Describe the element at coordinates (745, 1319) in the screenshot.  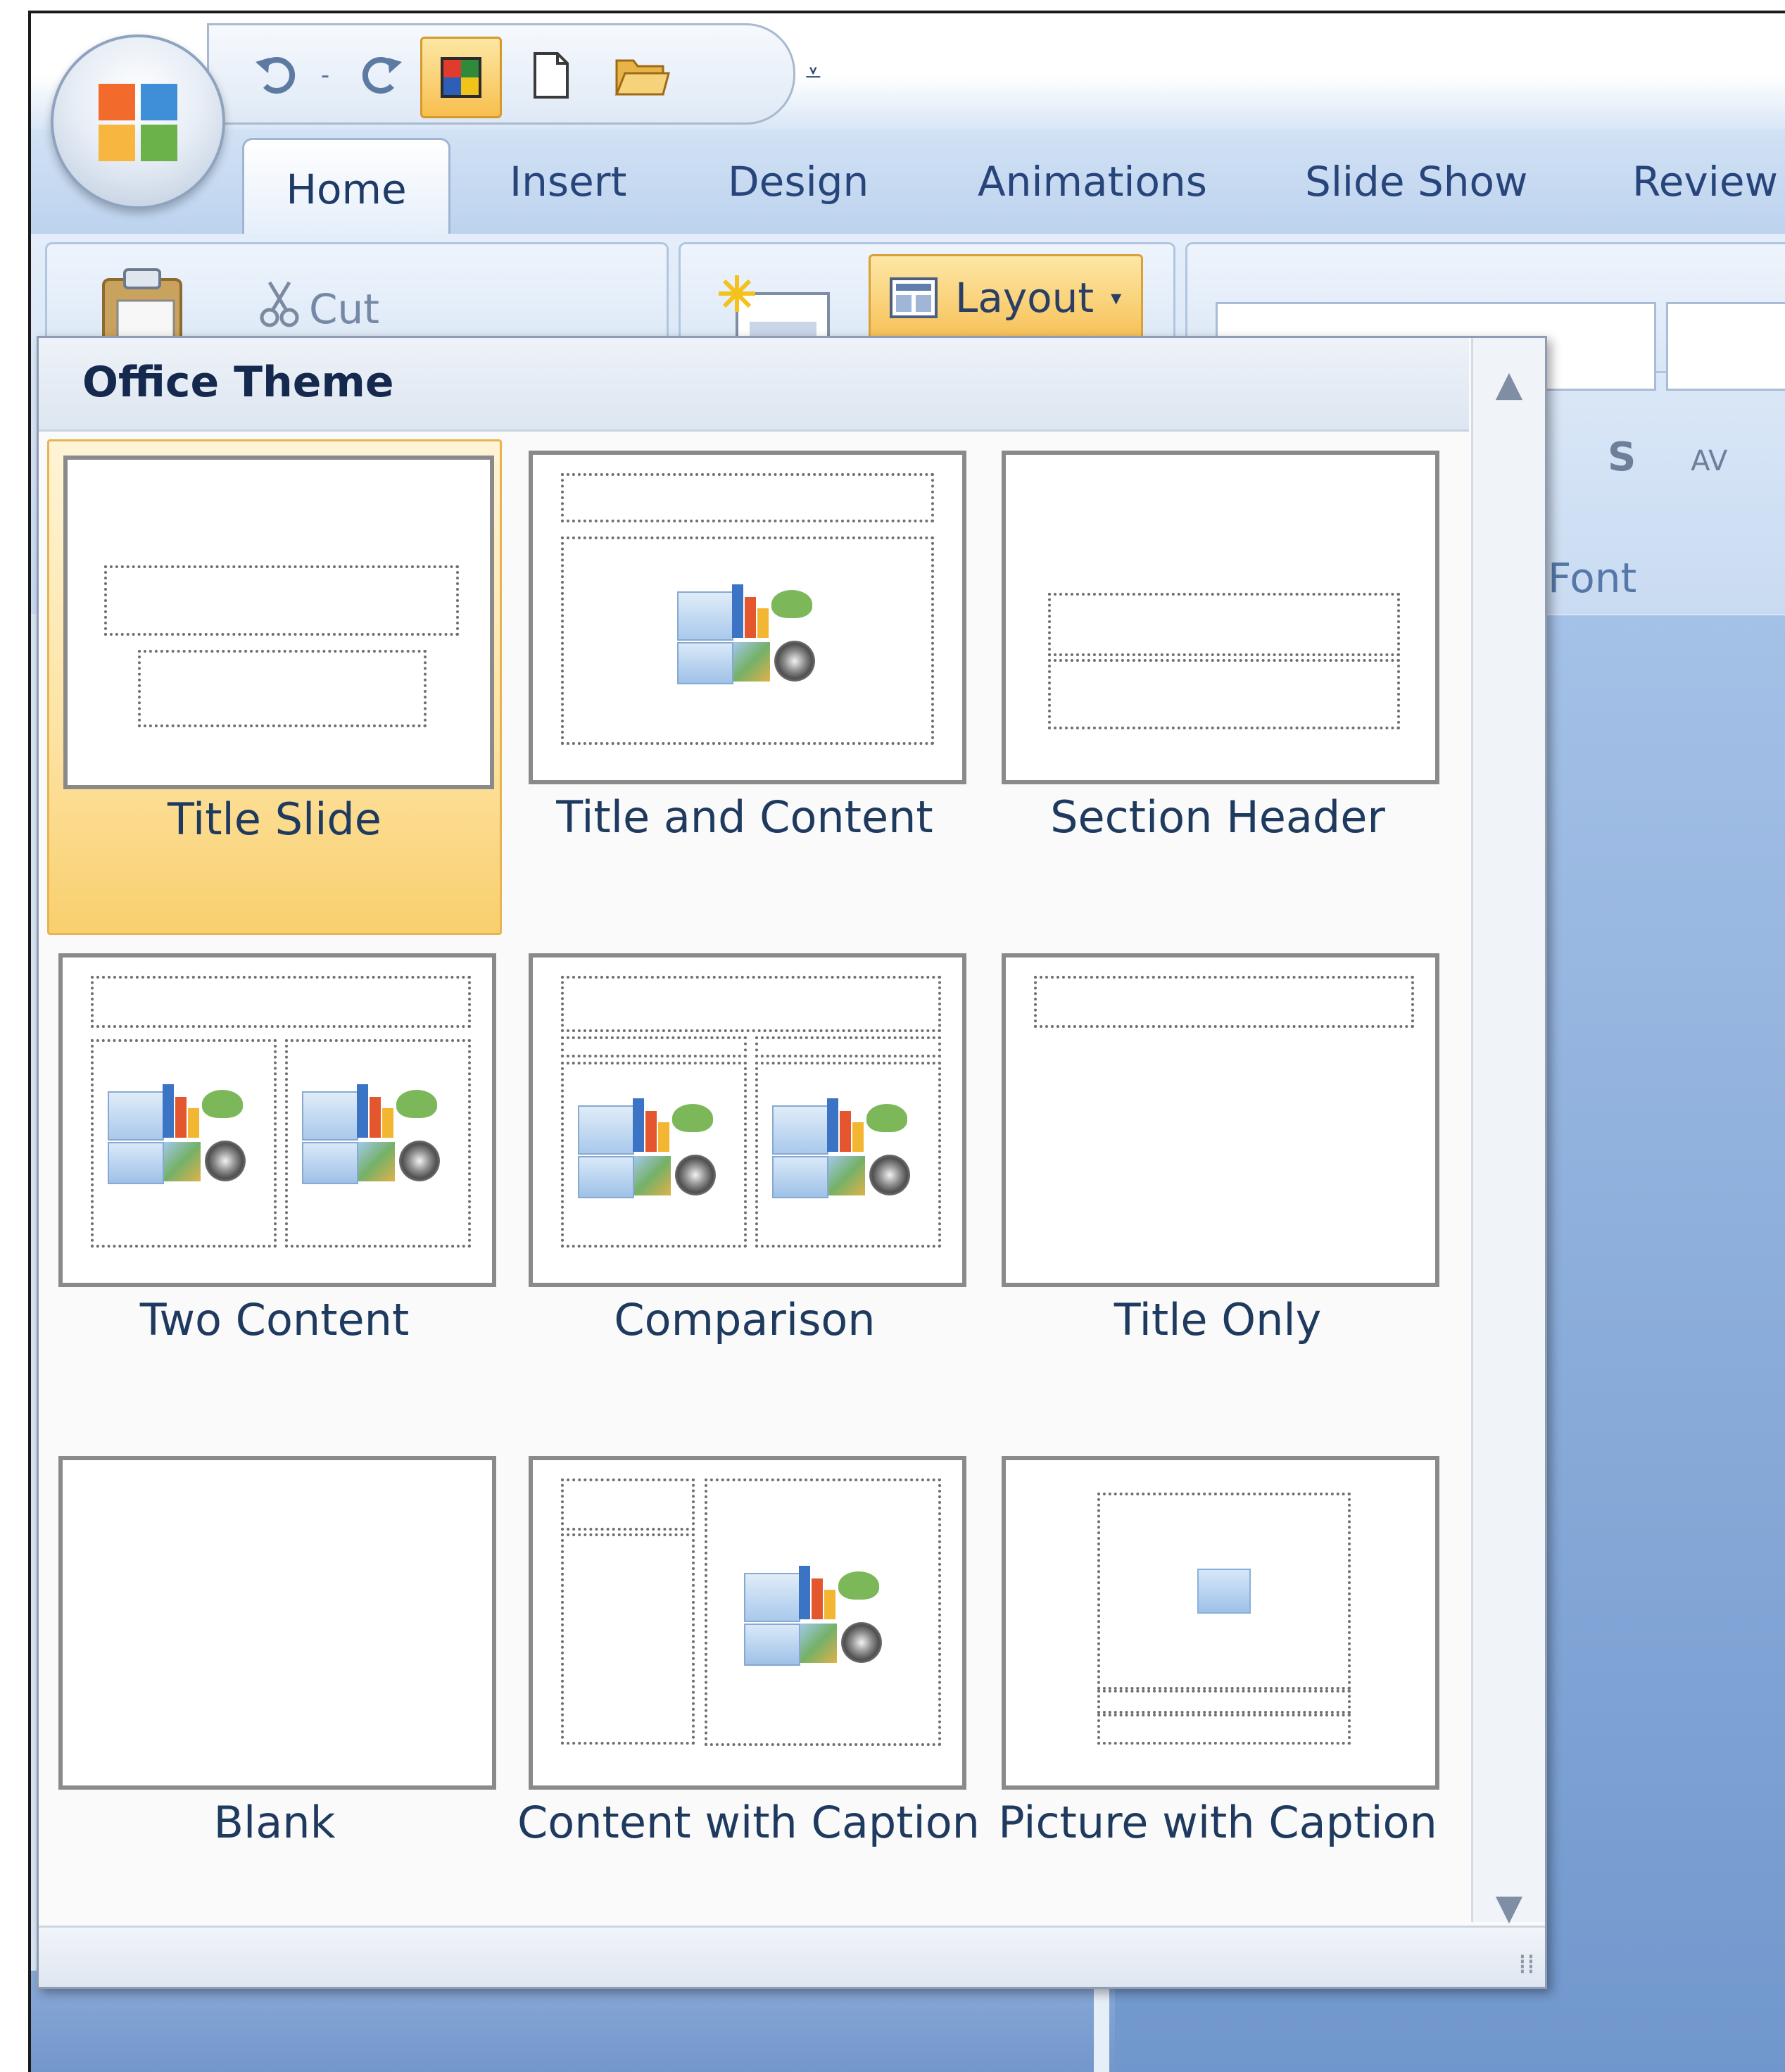
I see `layout-label: Comparison` at that location.